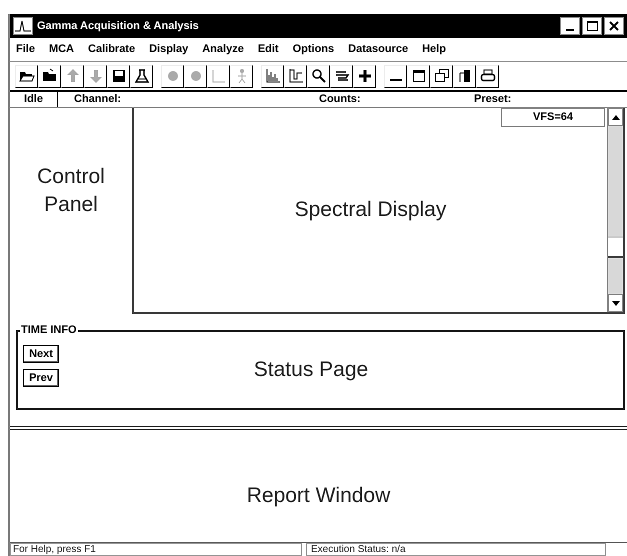  Describe the element at coordinates (396, 80) in the screenshot. I see `minimize-icon` at that location.